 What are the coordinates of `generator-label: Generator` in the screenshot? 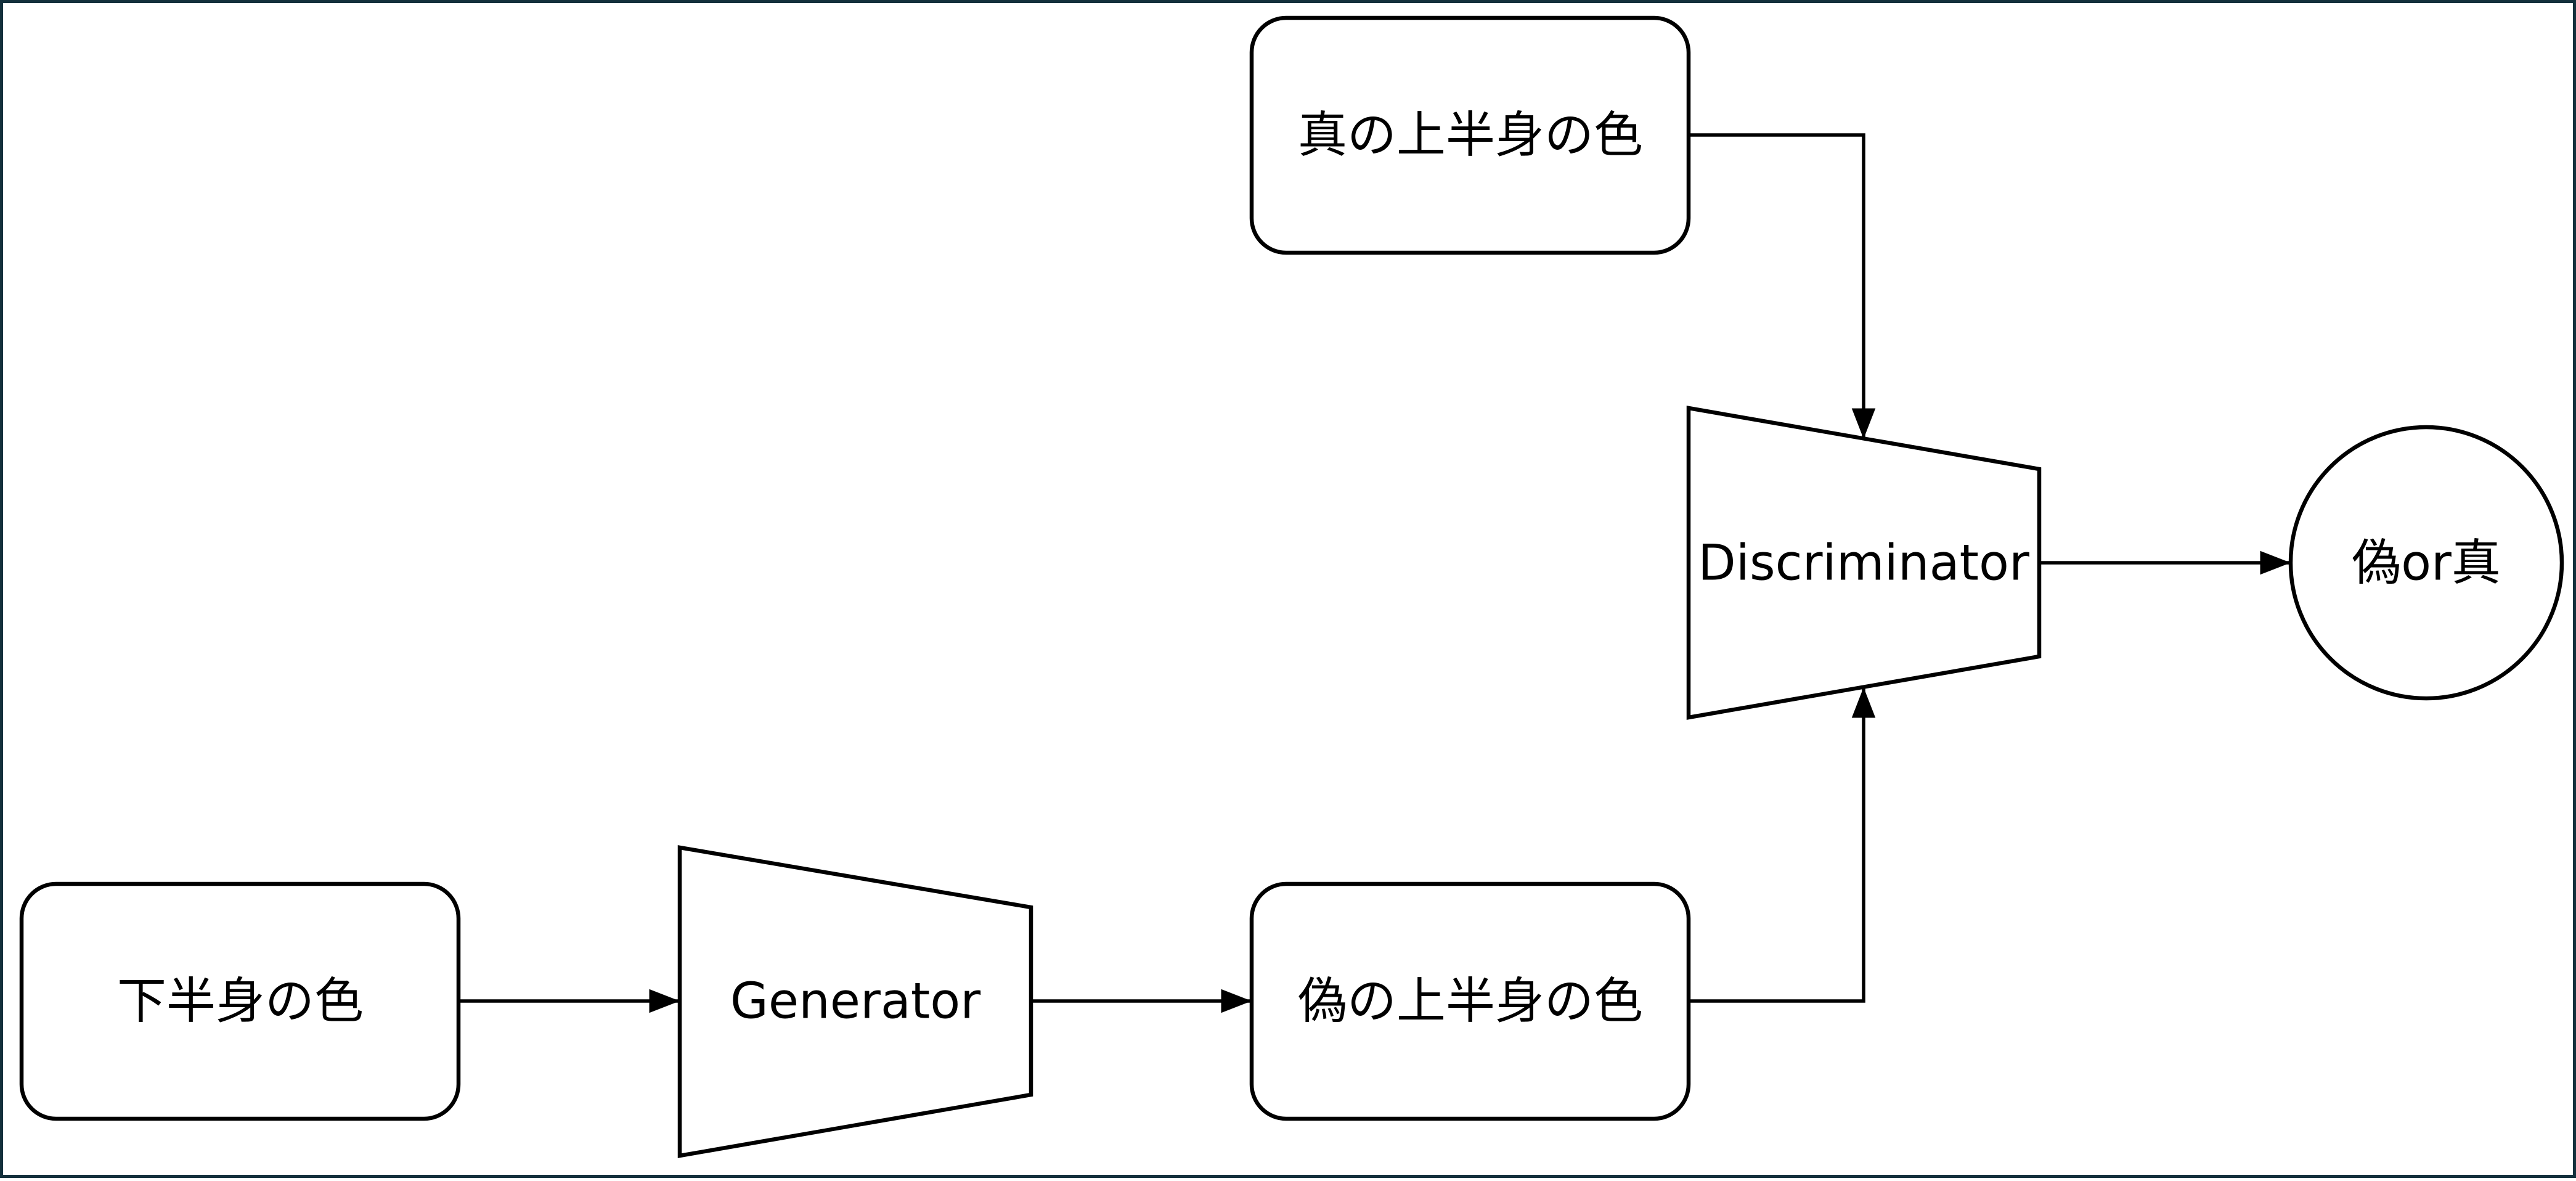 It's located at (855, 1001).